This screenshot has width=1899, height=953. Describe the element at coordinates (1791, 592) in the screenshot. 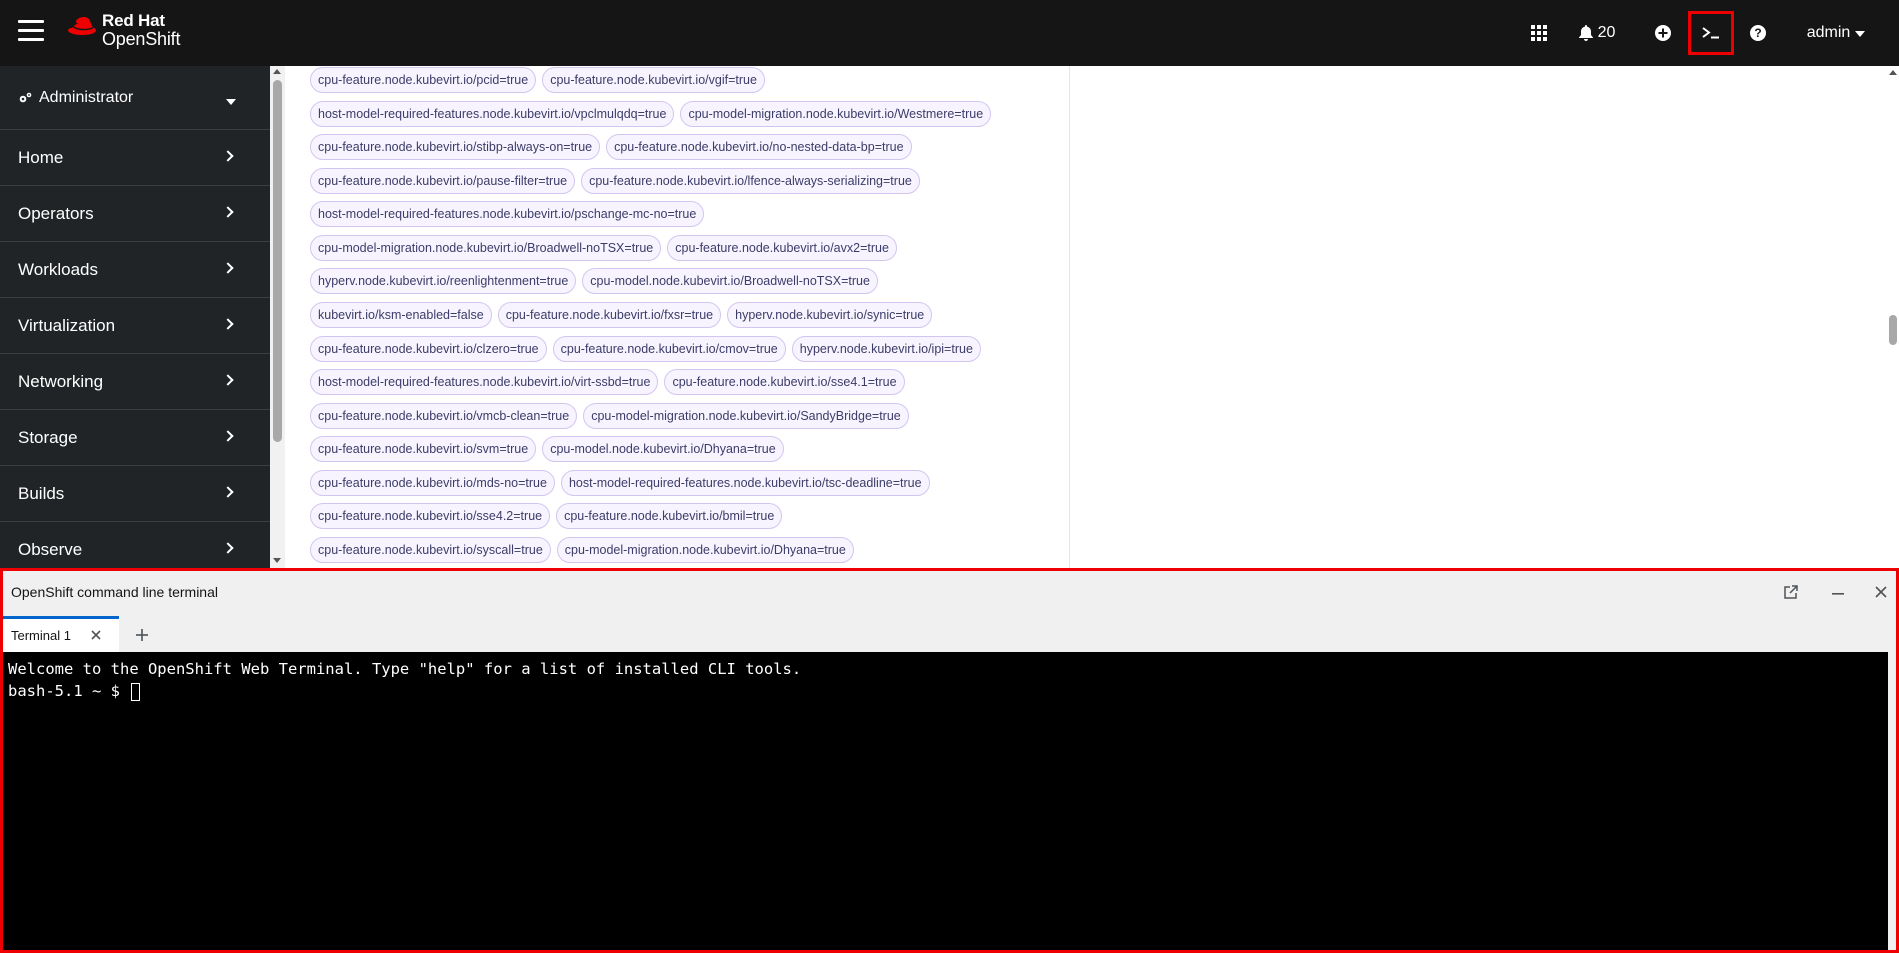

I see `open-in-new-tab-icon` at that location.